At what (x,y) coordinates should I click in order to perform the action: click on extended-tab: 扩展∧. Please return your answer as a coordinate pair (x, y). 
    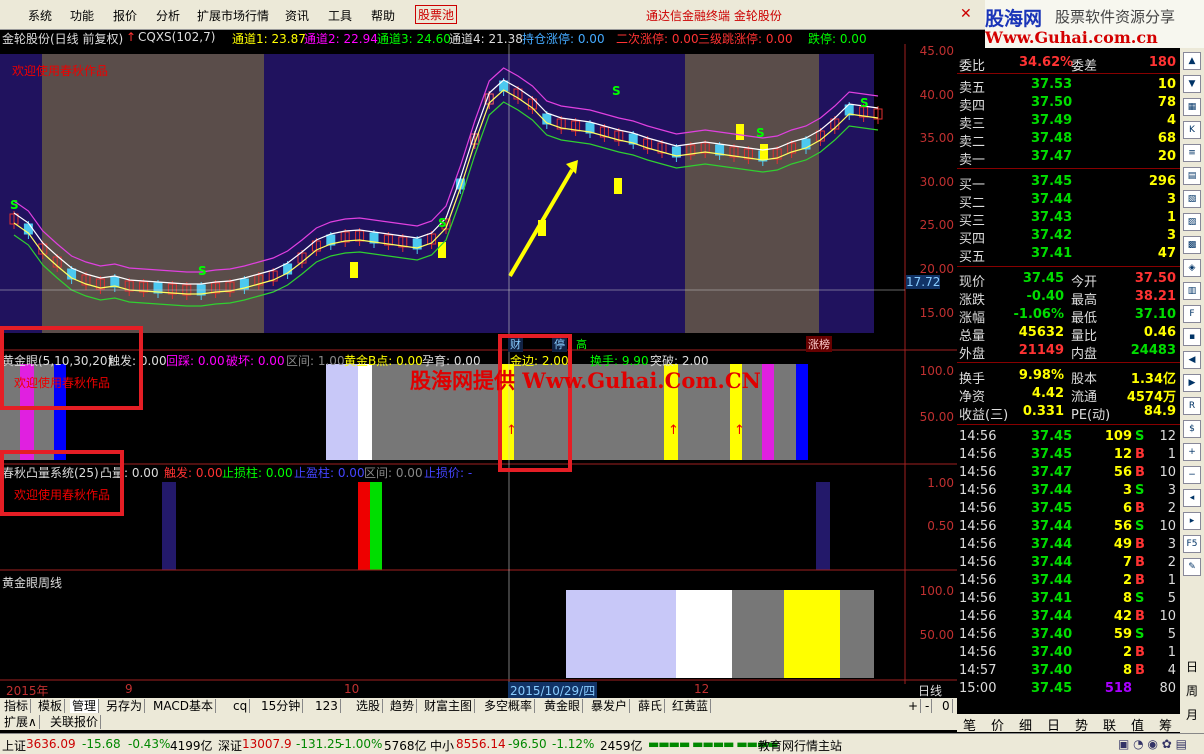
    Looking at the image, I should click on (21, 722).